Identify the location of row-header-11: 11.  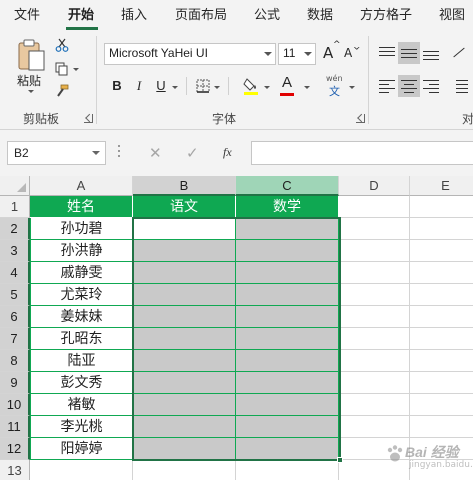
(15, 427).